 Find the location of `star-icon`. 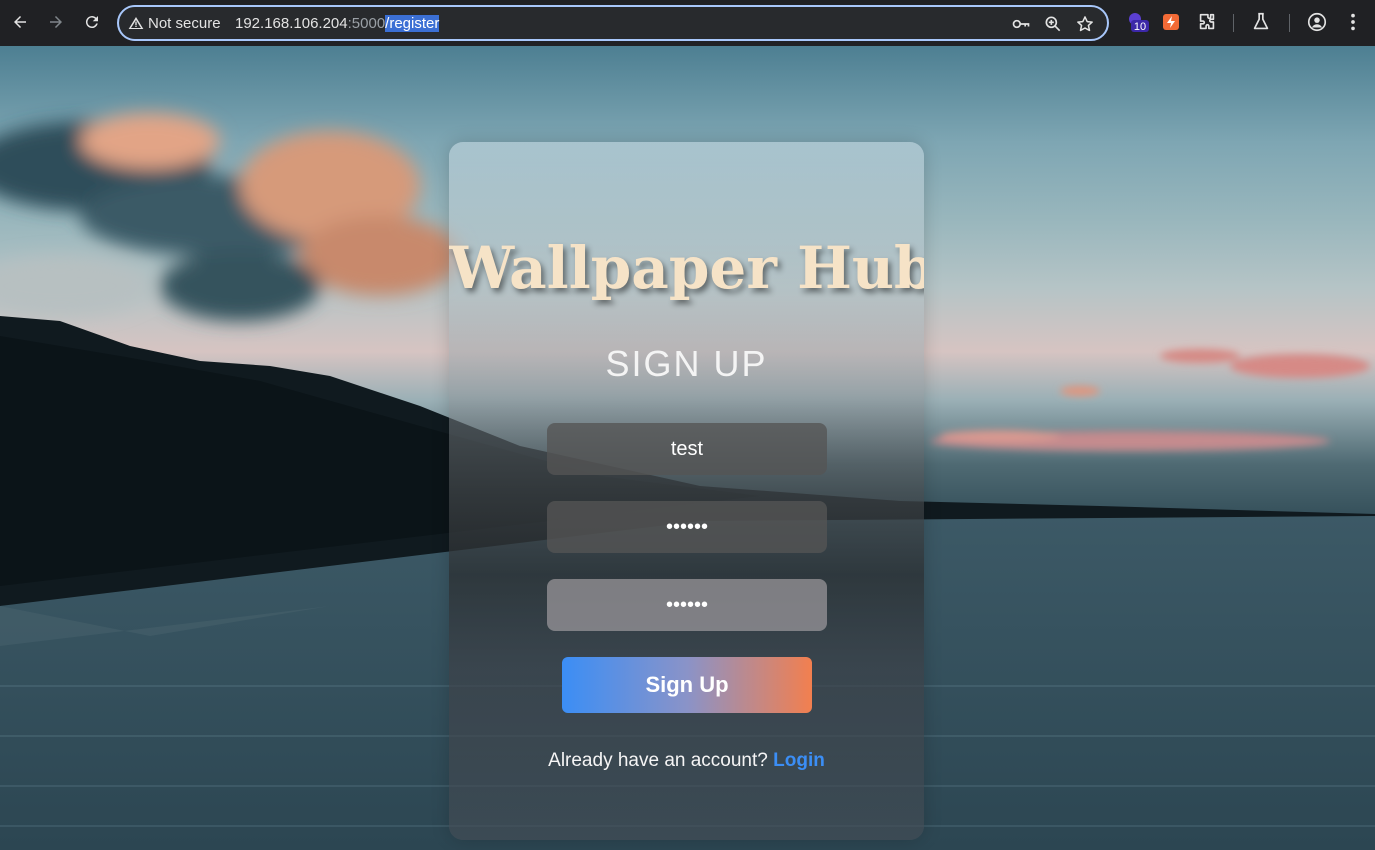

star-icon is located at coordinates (1085, 24).